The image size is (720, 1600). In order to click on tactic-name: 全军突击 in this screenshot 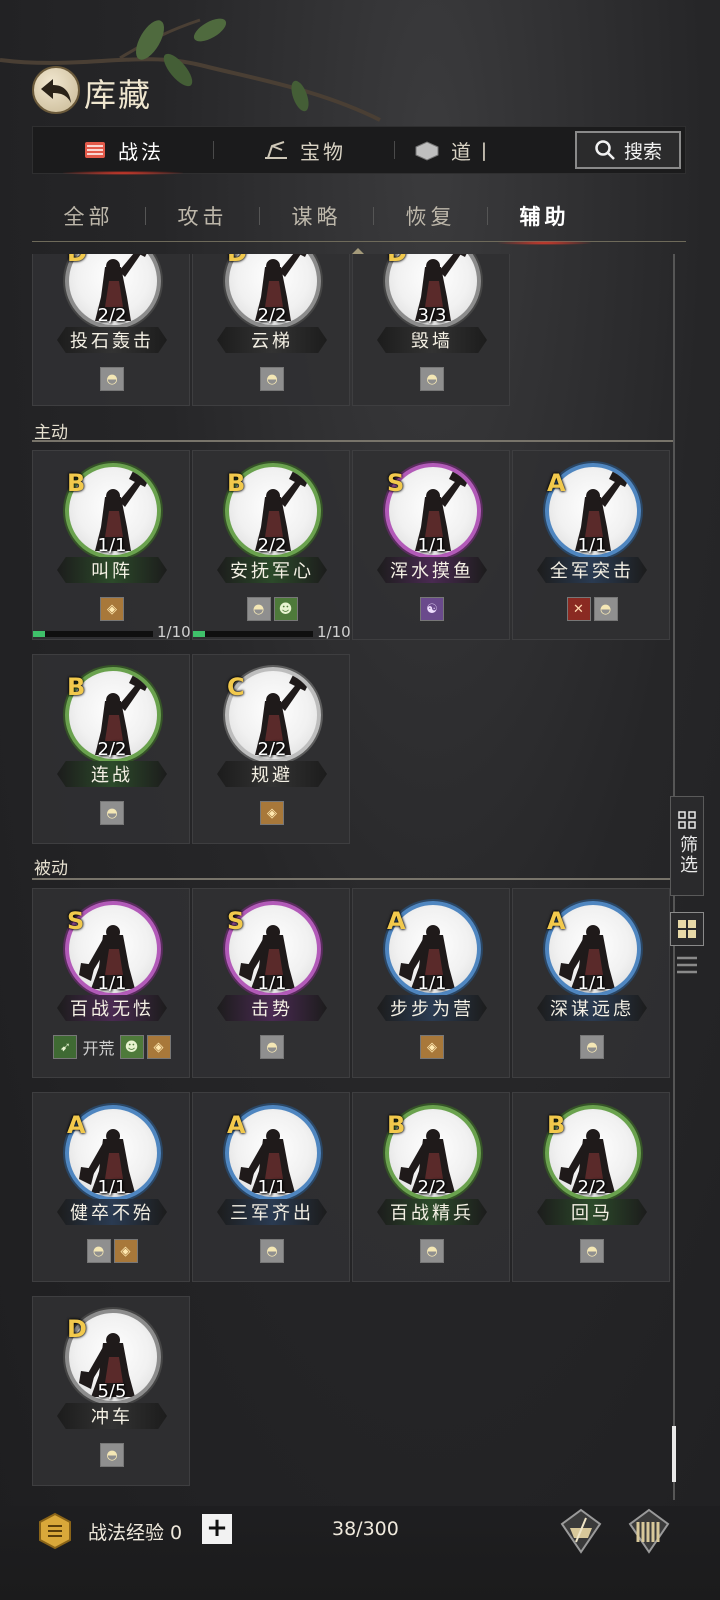, I will do `click(592, 570)`.